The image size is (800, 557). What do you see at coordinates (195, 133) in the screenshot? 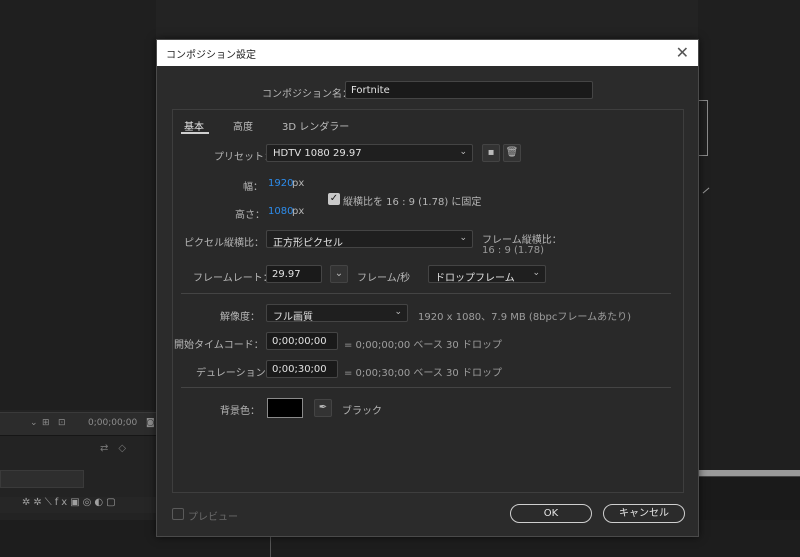
I see `active-tab-indicator` at bounding box center [195, 133].